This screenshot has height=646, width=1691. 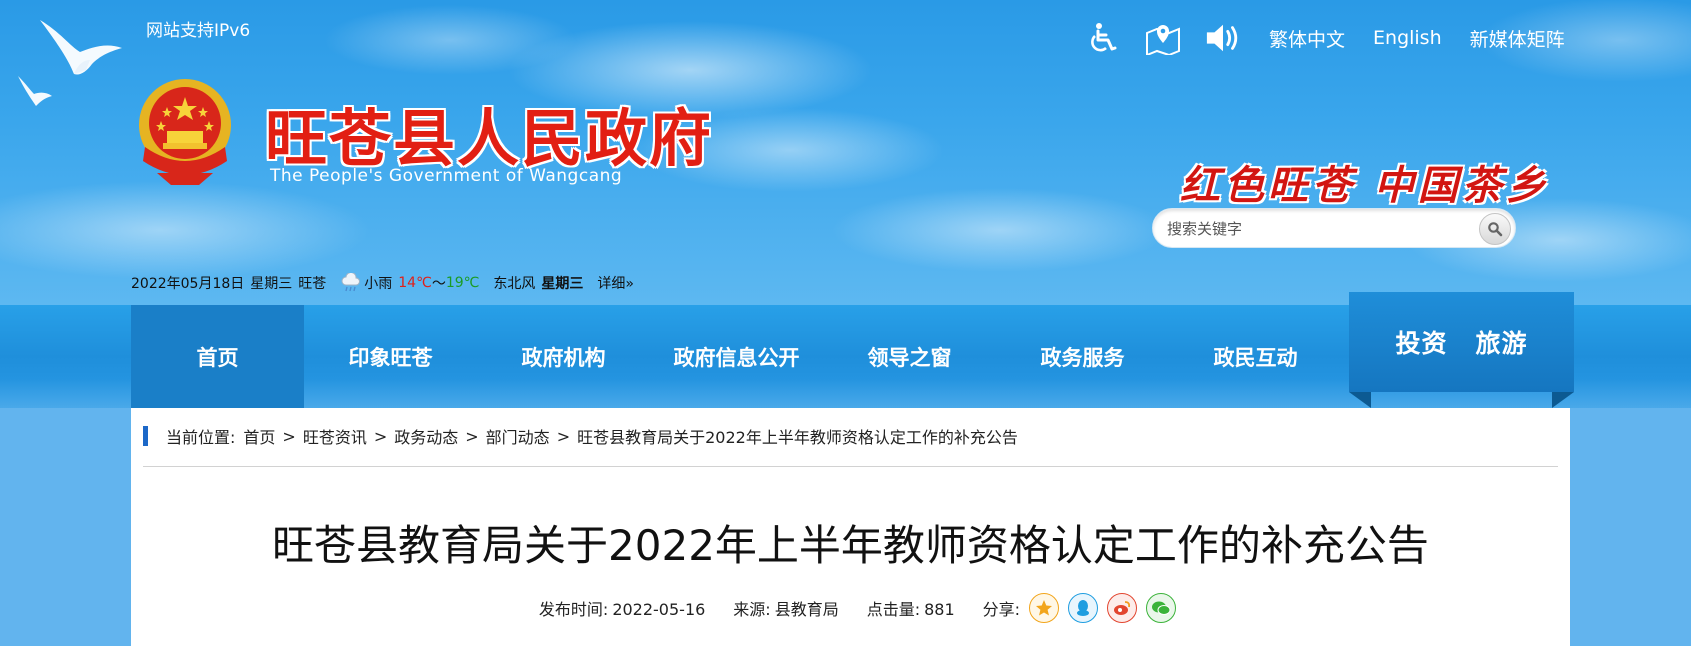 I want to click on ipv6-notice: 网站支持IPv6, so click(x=198, y=31).